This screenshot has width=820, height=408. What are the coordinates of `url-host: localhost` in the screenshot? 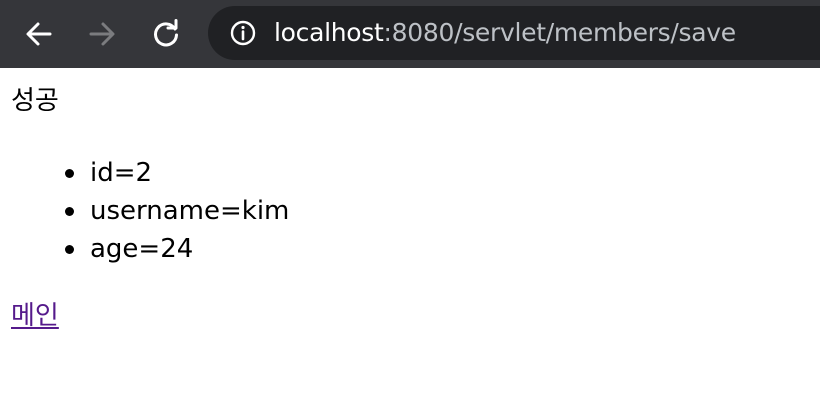 It's located at (329, 32).